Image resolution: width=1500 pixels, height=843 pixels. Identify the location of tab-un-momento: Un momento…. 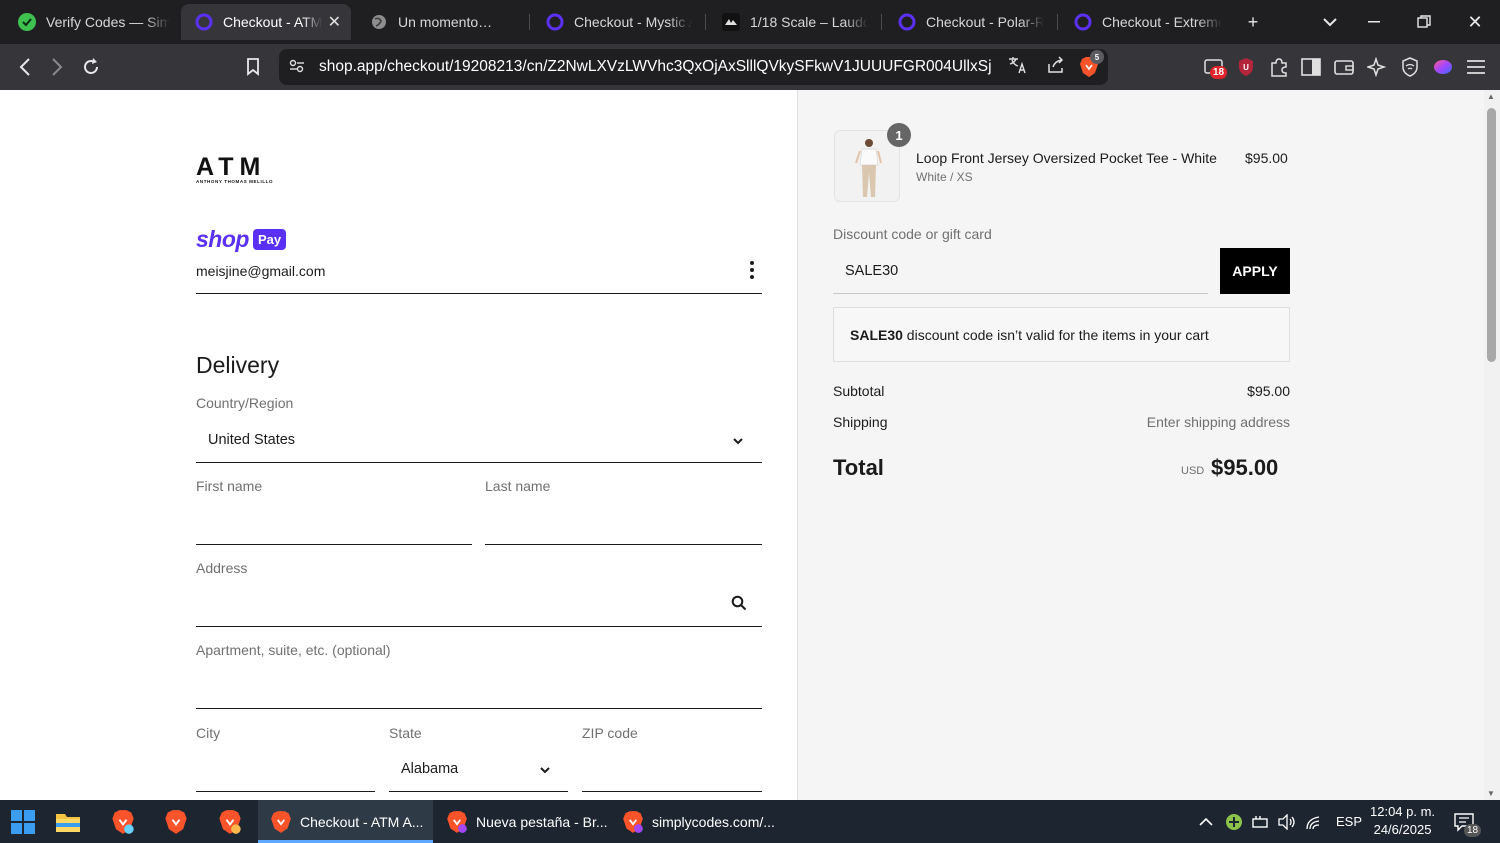
(441, 22).